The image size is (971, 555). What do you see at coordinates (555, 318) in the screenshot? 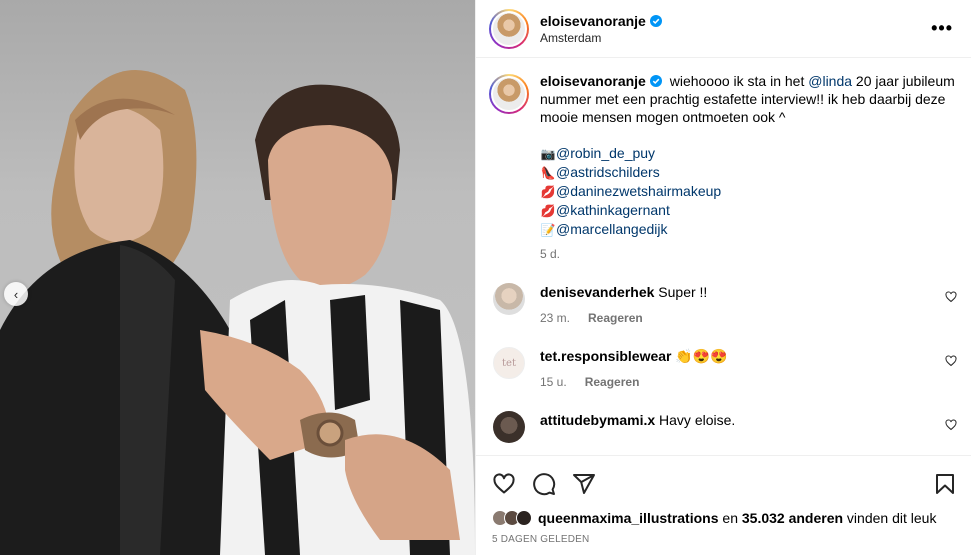
I see `comment-age: 23 m.` at bounding box center [555, 318].